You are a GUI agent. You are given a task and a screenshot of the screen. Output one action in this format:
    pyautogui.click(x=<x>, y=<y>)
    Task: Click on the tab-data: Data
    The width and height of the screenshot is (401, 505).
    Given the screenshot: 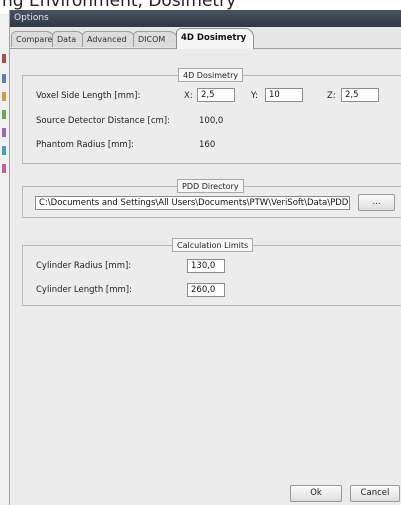 What is the action you would take?
    pyautogui.click(x=68, y=39)
    